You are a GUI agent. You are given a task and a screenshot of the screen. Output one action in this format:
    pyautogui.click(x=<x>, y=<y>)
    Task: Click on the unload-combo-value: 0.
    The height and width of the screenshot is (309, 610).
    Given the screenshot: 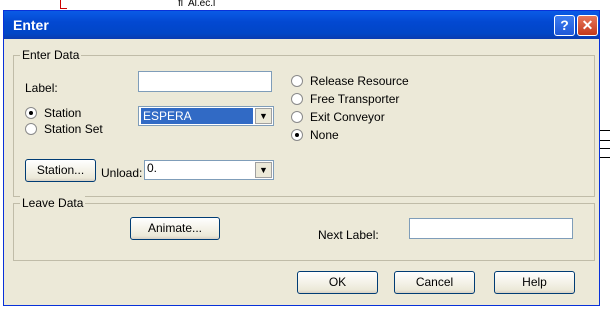 What is the action you would take?
    pyautogui.click(x=152, y=168)
    